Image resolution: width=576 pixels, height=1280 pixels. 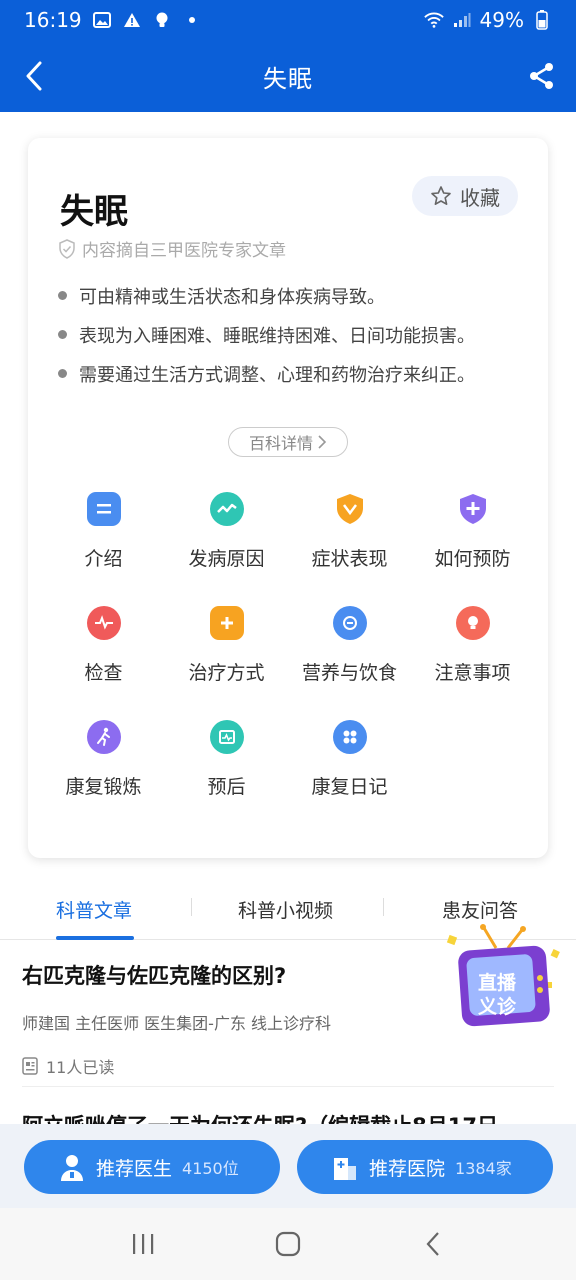 I want to click on disease-title: 失眠, so click(x=94, y=212).